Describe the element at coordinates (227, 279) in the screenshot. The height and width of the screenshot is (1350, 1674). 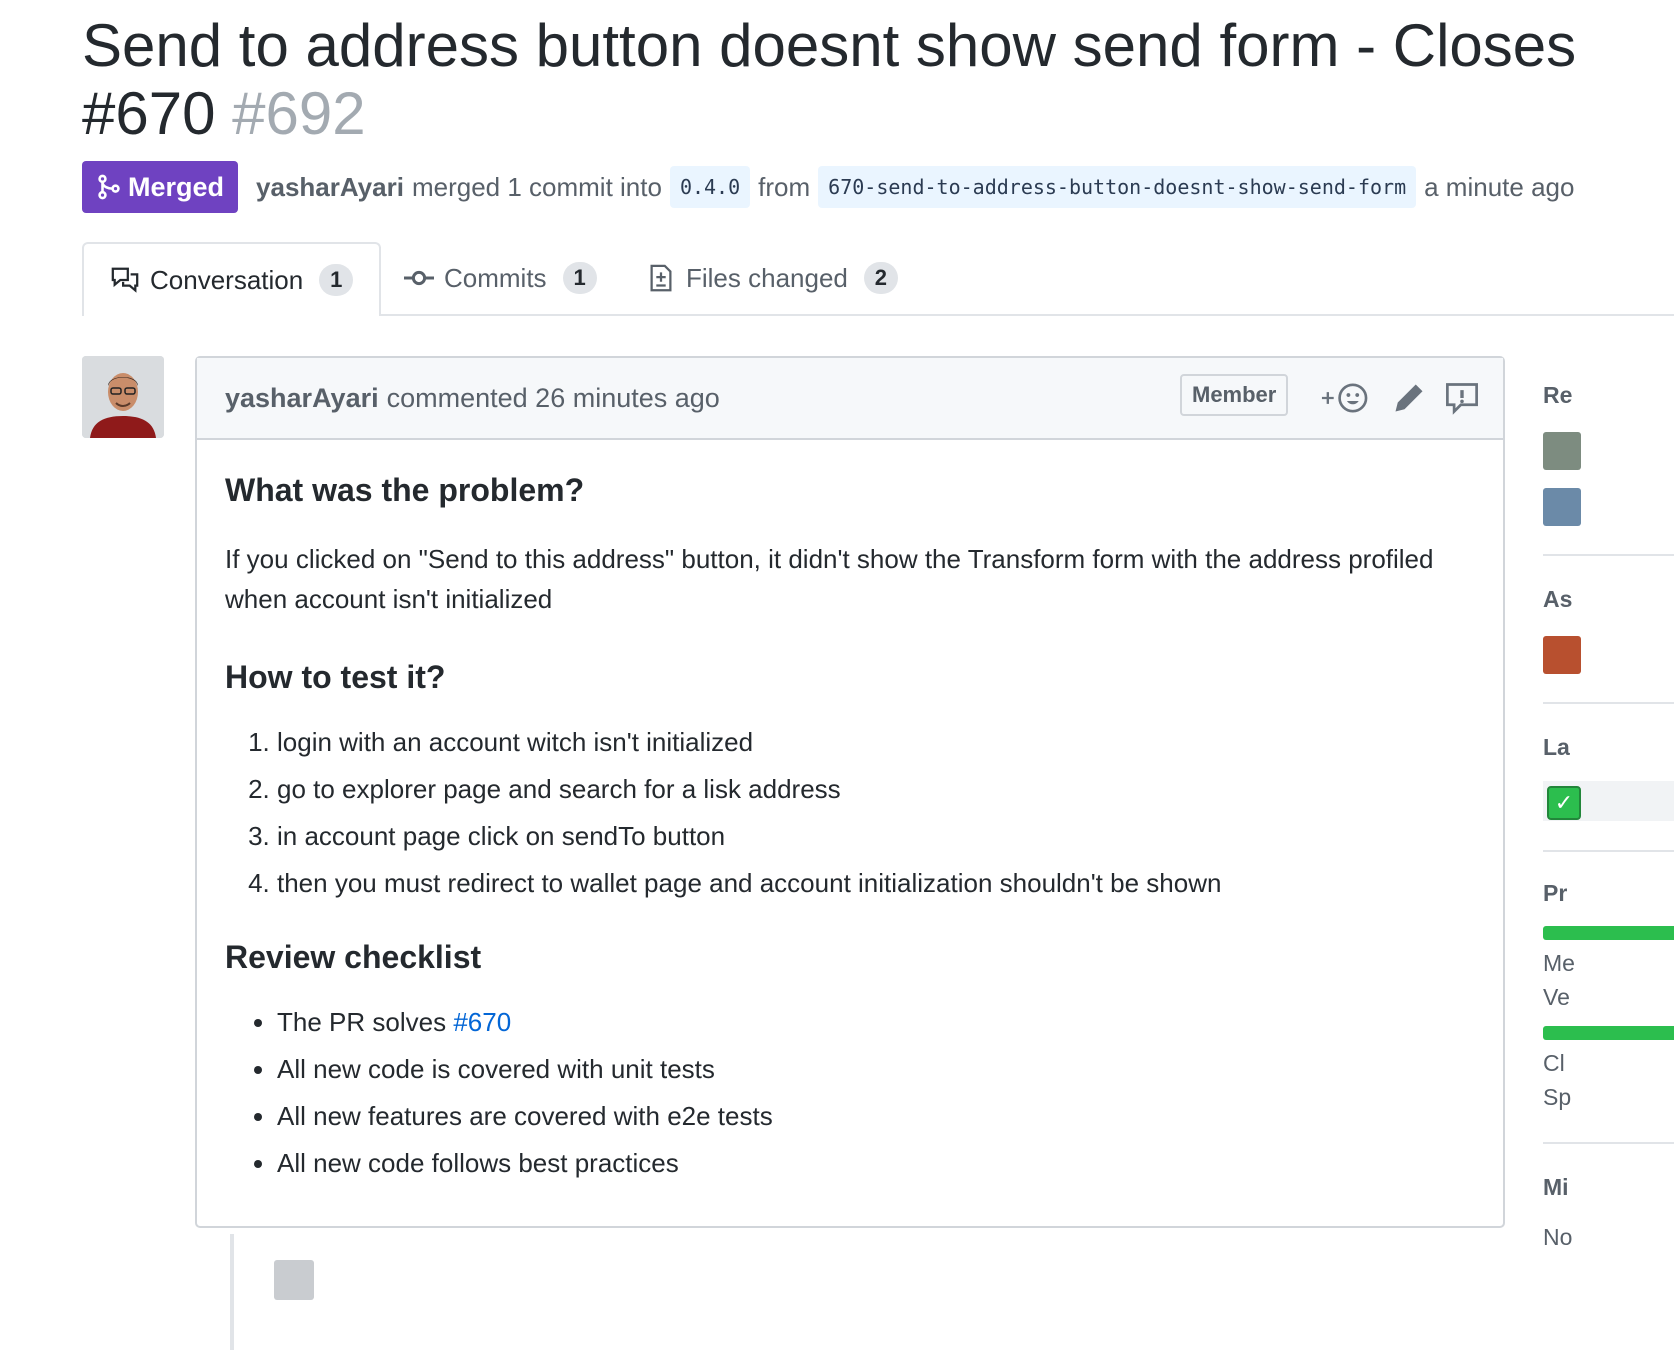
I see `tab-conversation-label: Conversation` at that location.